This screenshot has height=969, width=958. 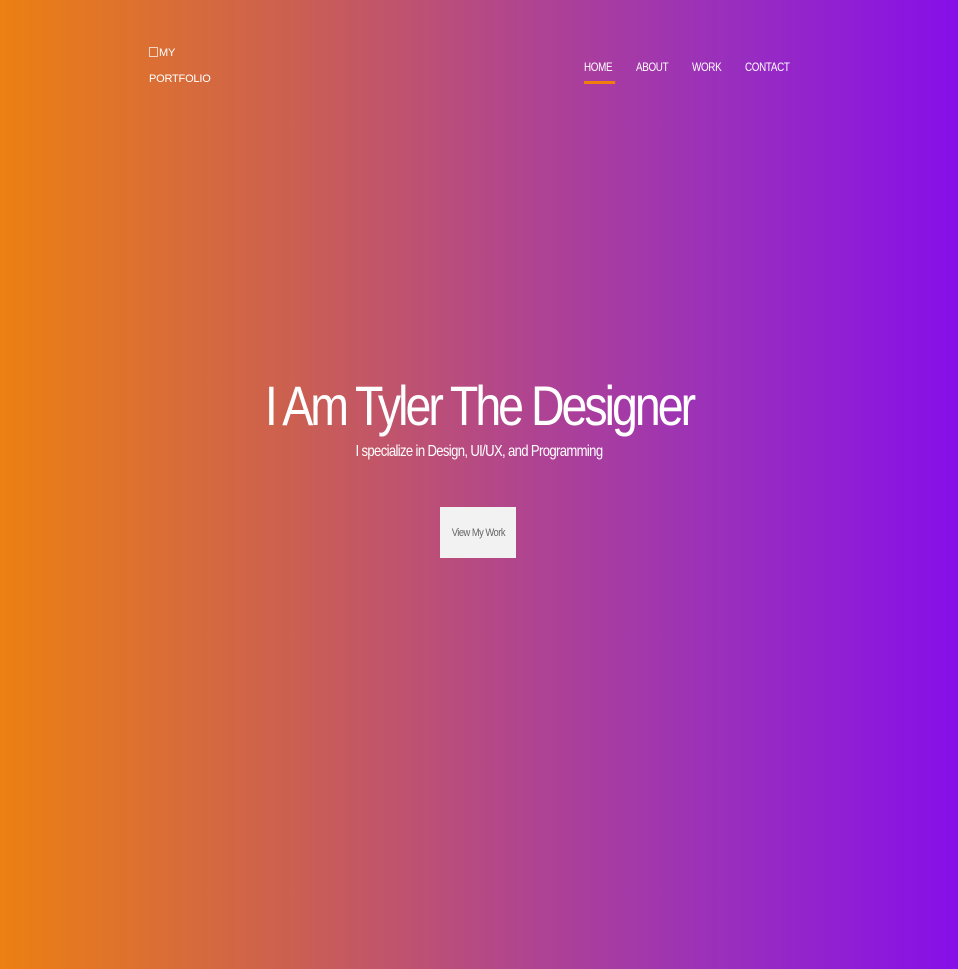 I want to click on logo: MY PORTFOLIO, so click(x=180, y=66).